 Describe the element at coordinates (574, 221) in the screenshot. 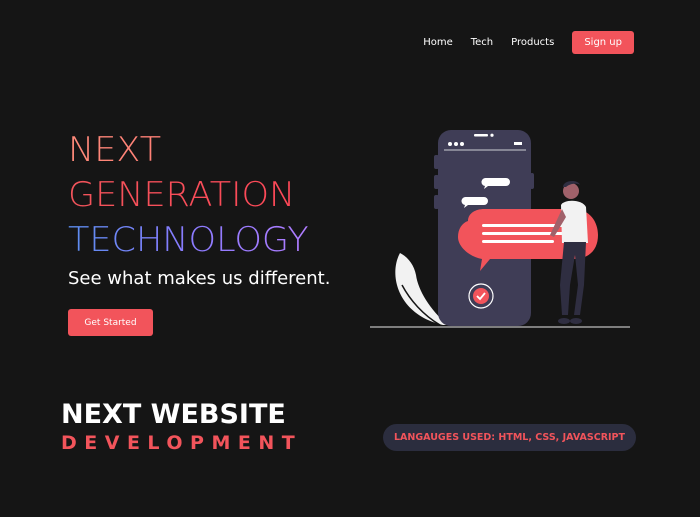

I see `person-torso` at that location.